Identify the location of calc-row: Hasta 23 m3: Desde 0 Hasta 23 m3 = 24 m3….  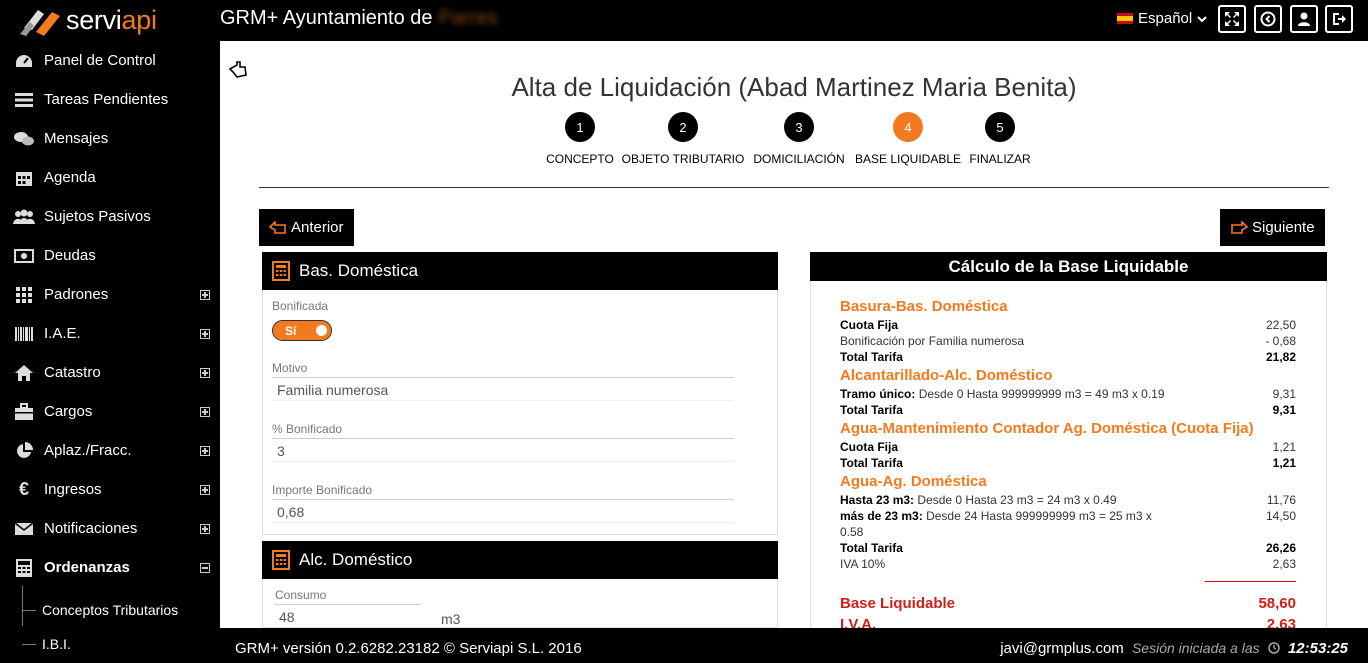
(1068, 500).